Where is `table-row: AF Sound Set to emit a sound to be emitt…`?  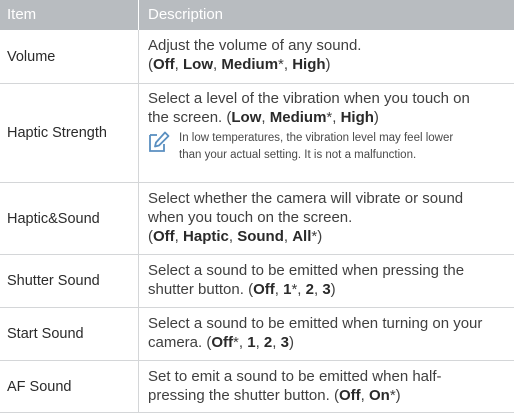
table-row: AF Sound Set to emit a sound to be emitt… is located at coordinates (257, 387).